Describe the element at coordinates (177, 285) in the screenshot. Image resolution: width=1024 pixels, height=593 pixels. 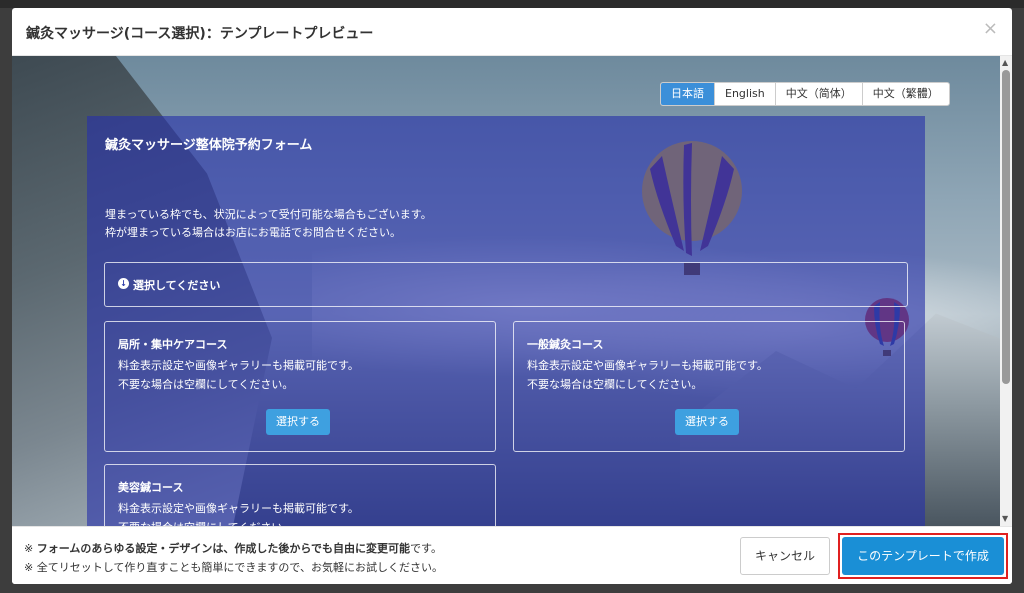
I see `select-prompt-label: 選択してください` at that location.